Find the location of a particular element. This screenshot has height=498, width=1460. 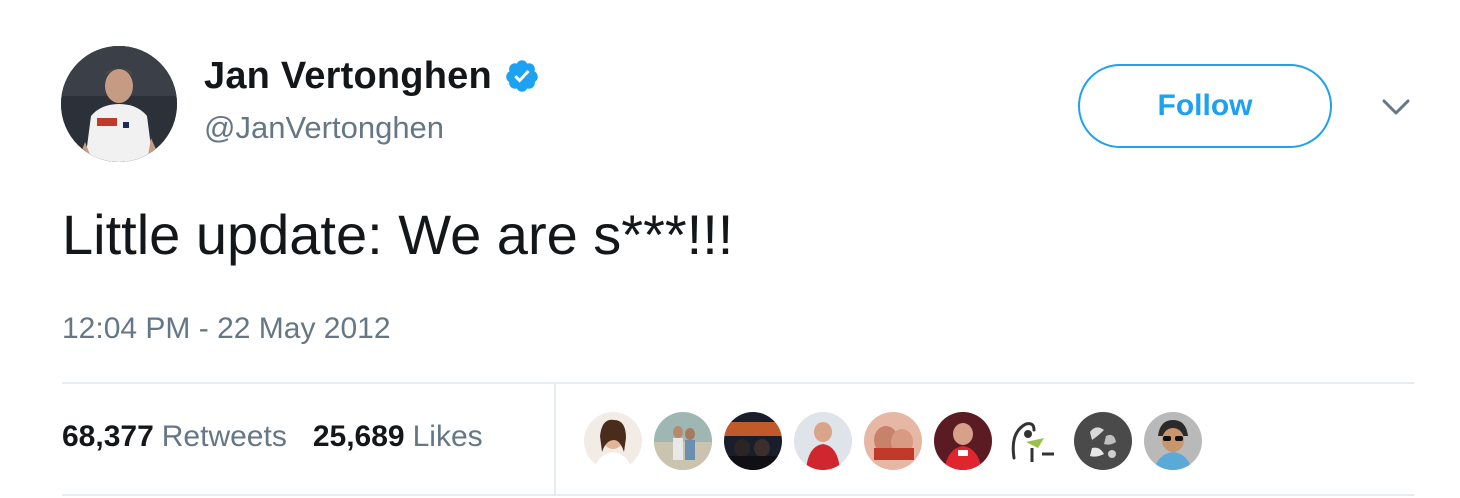

likes-count: 25,689 is located at coordinates (358, 436).